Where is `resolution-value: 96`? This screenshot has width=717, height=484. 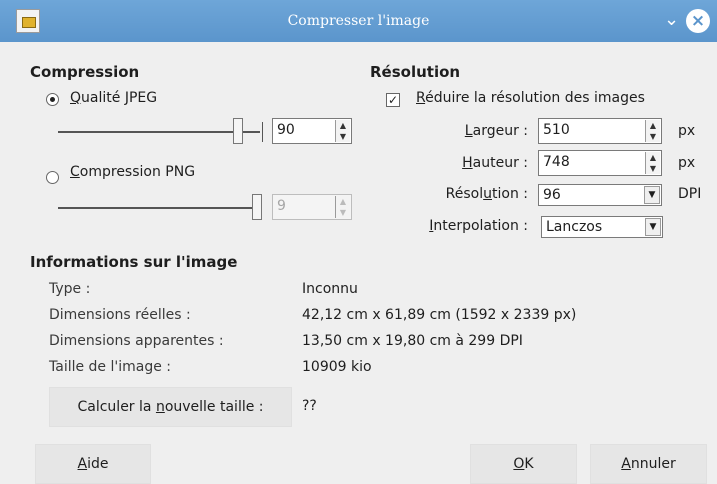
resolution-value: 96 is located at coordinates (552, 195).